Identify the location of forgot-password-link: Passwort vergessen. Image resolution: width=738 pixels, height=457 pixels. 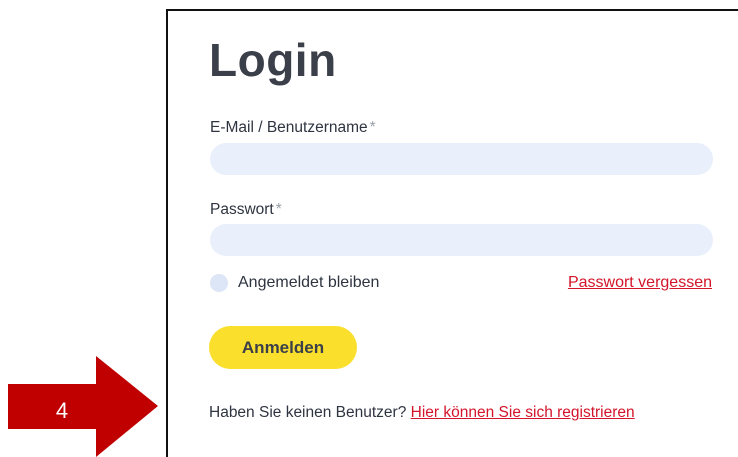
(640, 283).